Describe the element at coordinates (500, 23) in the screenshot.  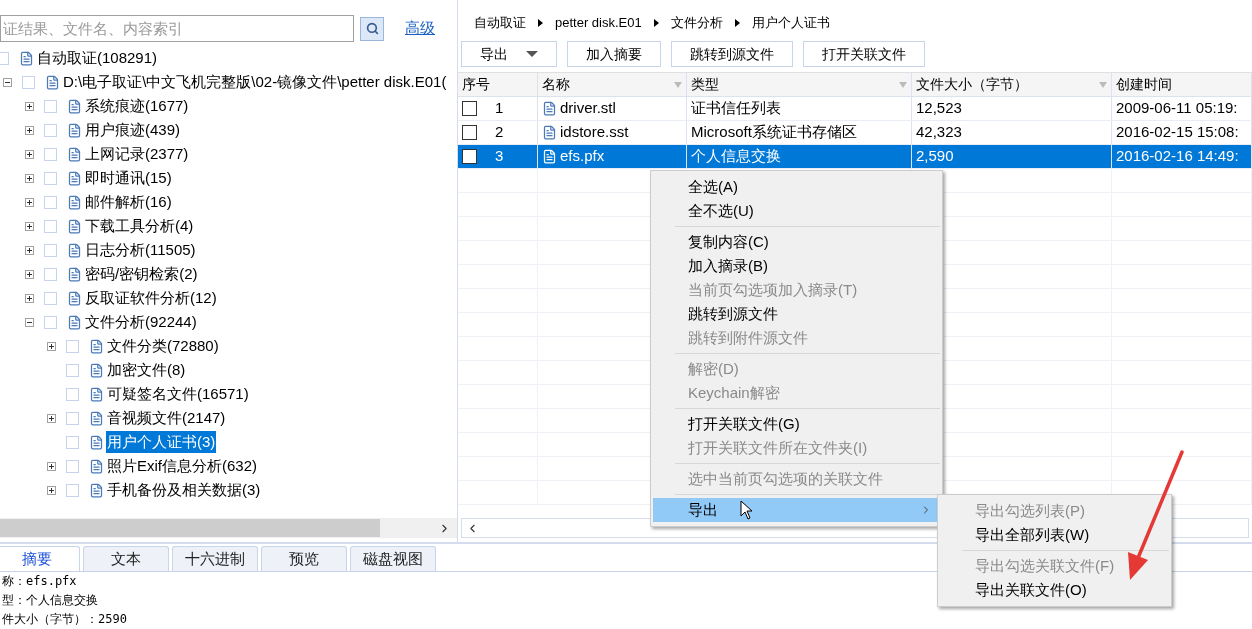
I see `breadcrumb-item: 自动取证` at that location.